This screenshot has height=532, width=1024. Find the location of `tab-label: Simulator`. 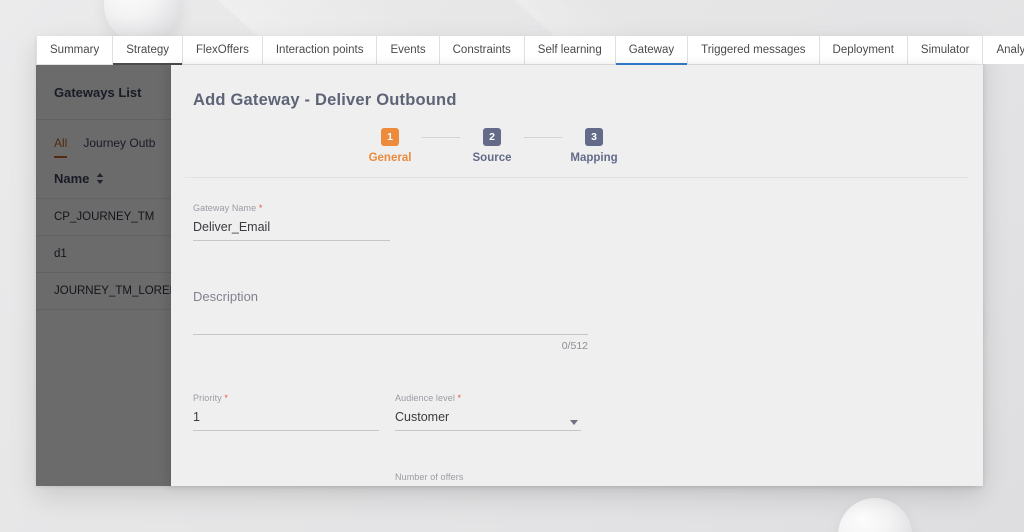

tab-label: Simulator is located at coordinates (945, 50).